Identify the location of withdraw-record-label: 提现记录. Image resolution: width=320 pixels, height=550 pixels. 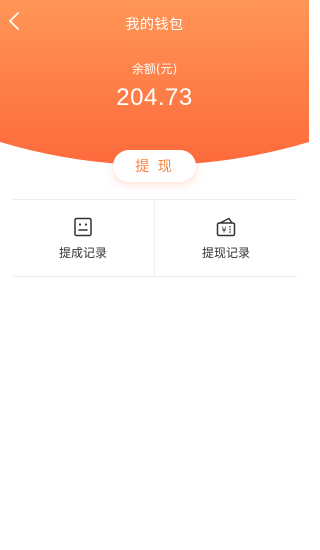
(225, 252).